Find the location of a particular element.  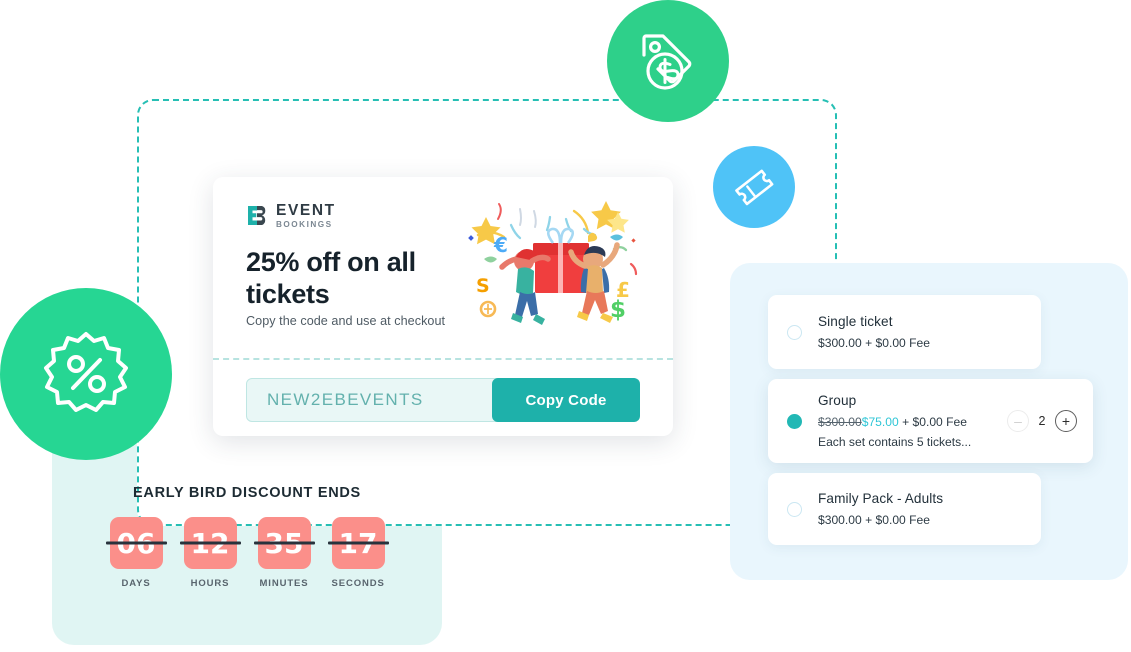

countdown-label-minutes: MINUTES is located at coordinates (284, 583).